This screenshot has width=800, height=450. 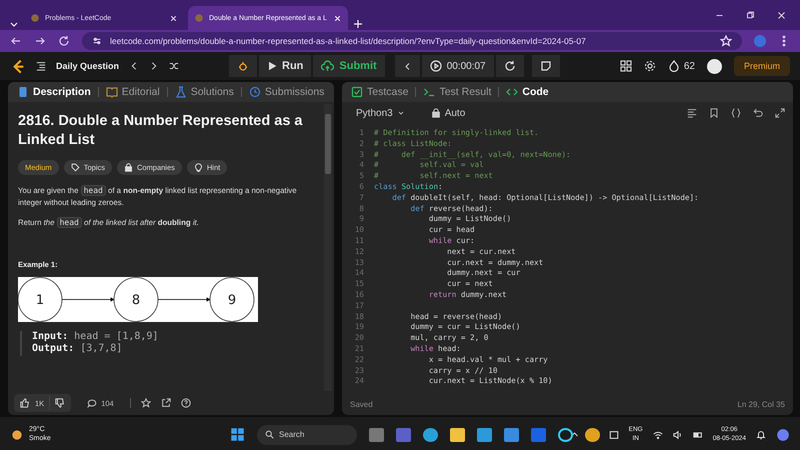 What do you see at coordinates (761, 404) in the screenshot?
I see `cursor-position: Ln 29, Col 35` at bounding box center [761, 404].